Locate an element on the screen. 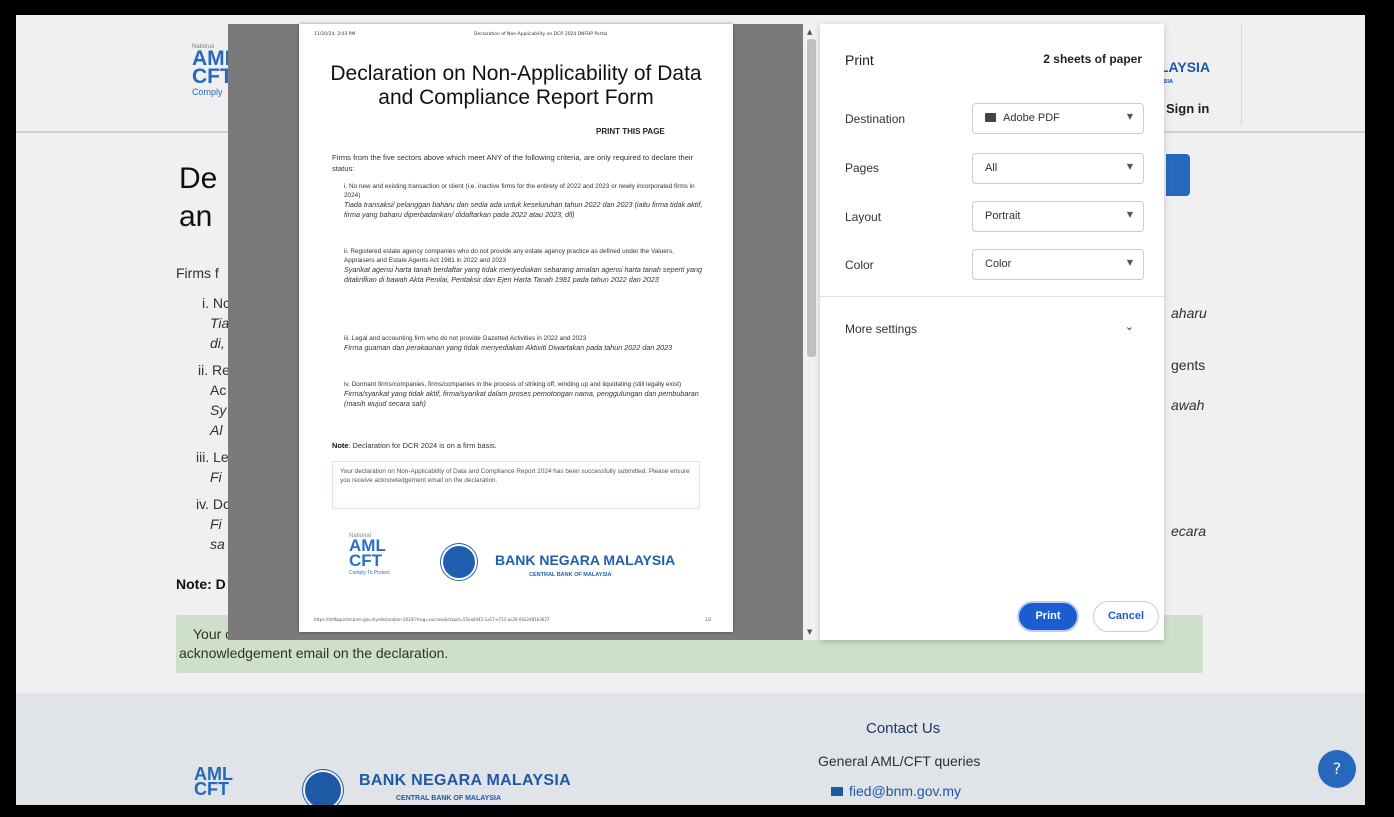 Image resolution: width=1394 pixels, height=817 pixels. criterion-2-fragment: ii. Re is located at coordinates (214, 370).